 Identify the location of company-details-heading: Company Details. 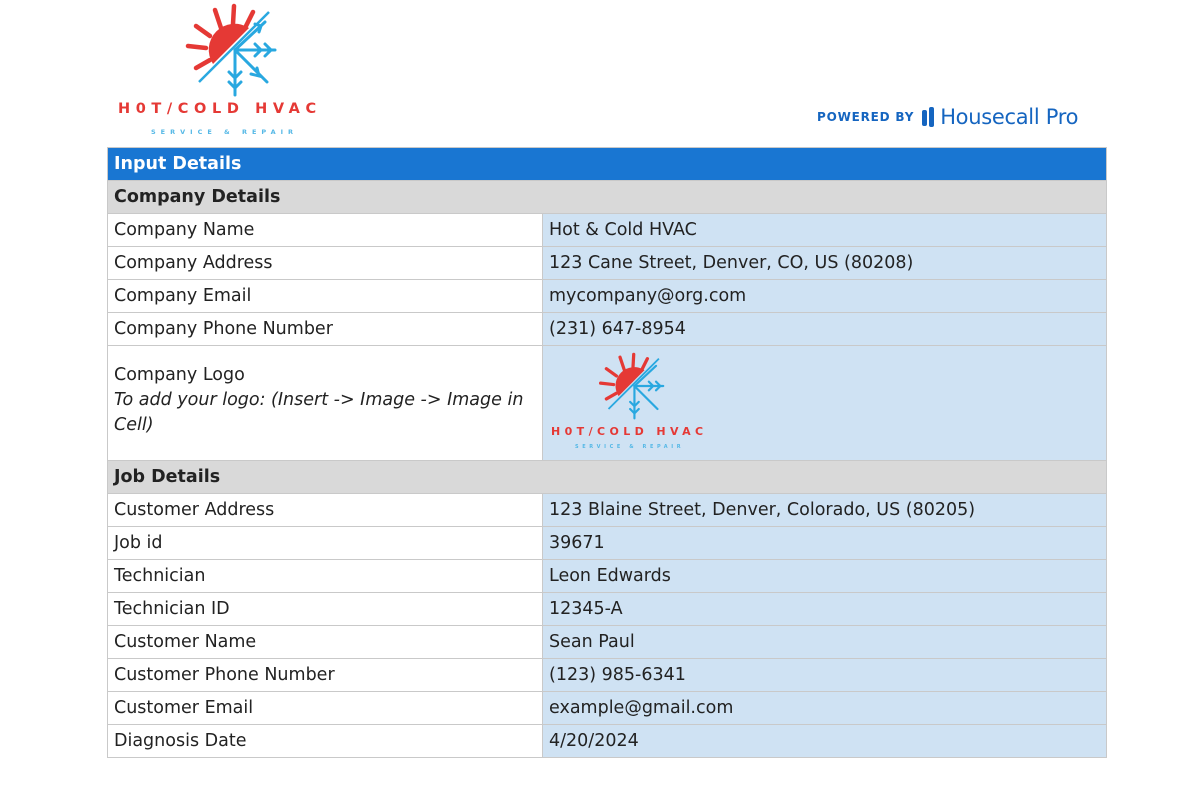
(607, 197).